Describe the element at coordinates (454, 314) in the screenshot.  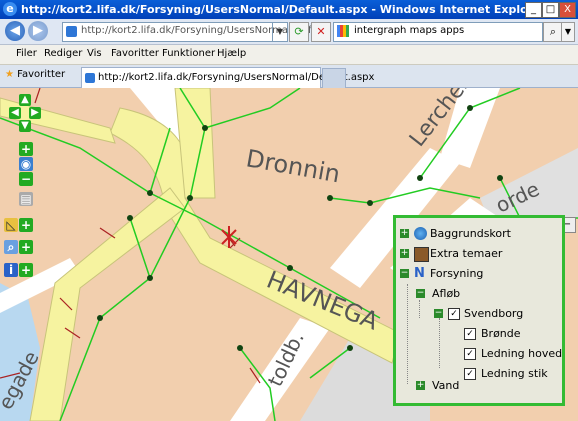
I see `svendborg-checkbox: ✓` at that location.